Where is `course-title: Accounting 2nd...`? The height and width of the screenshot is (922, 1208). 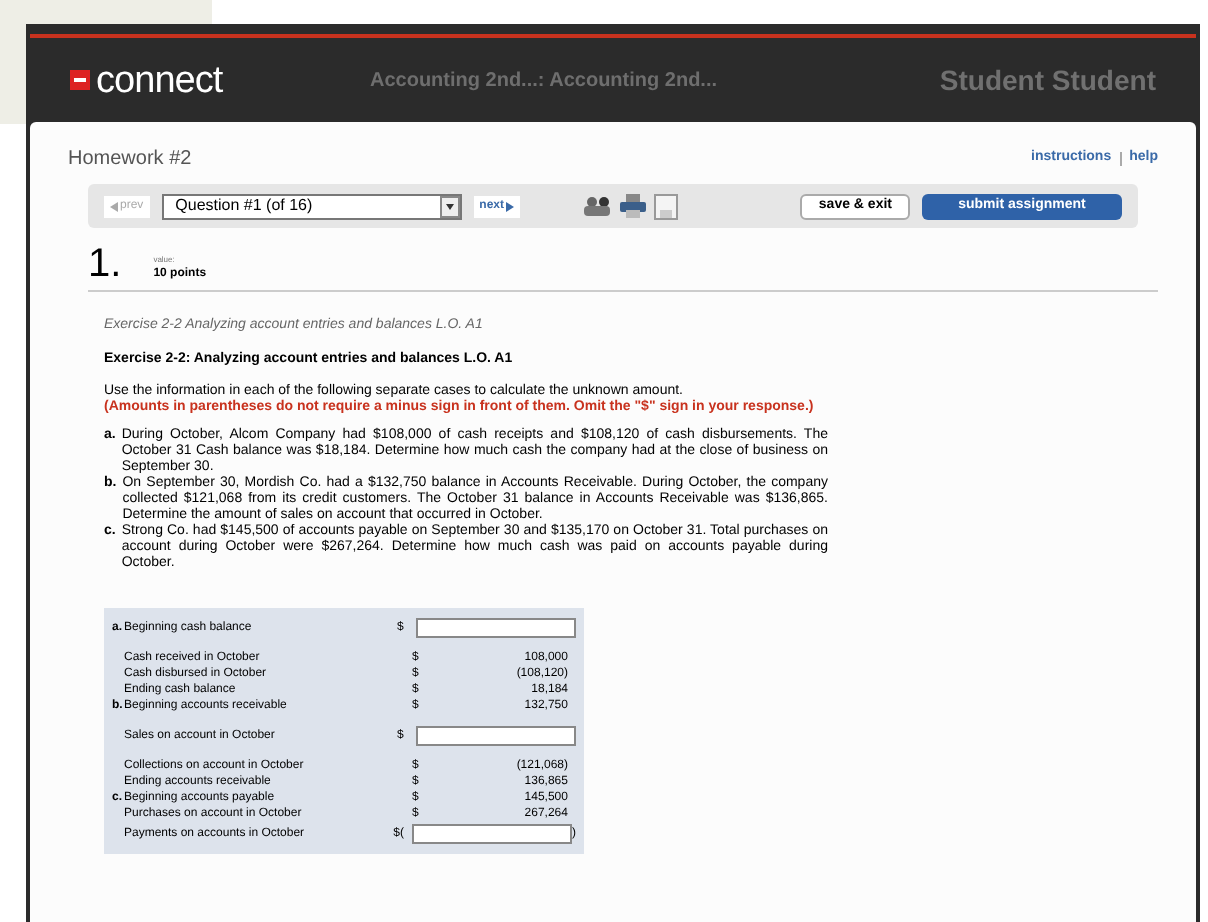
course-title: Accounting 2nd... is located at coordinates (544, 81).